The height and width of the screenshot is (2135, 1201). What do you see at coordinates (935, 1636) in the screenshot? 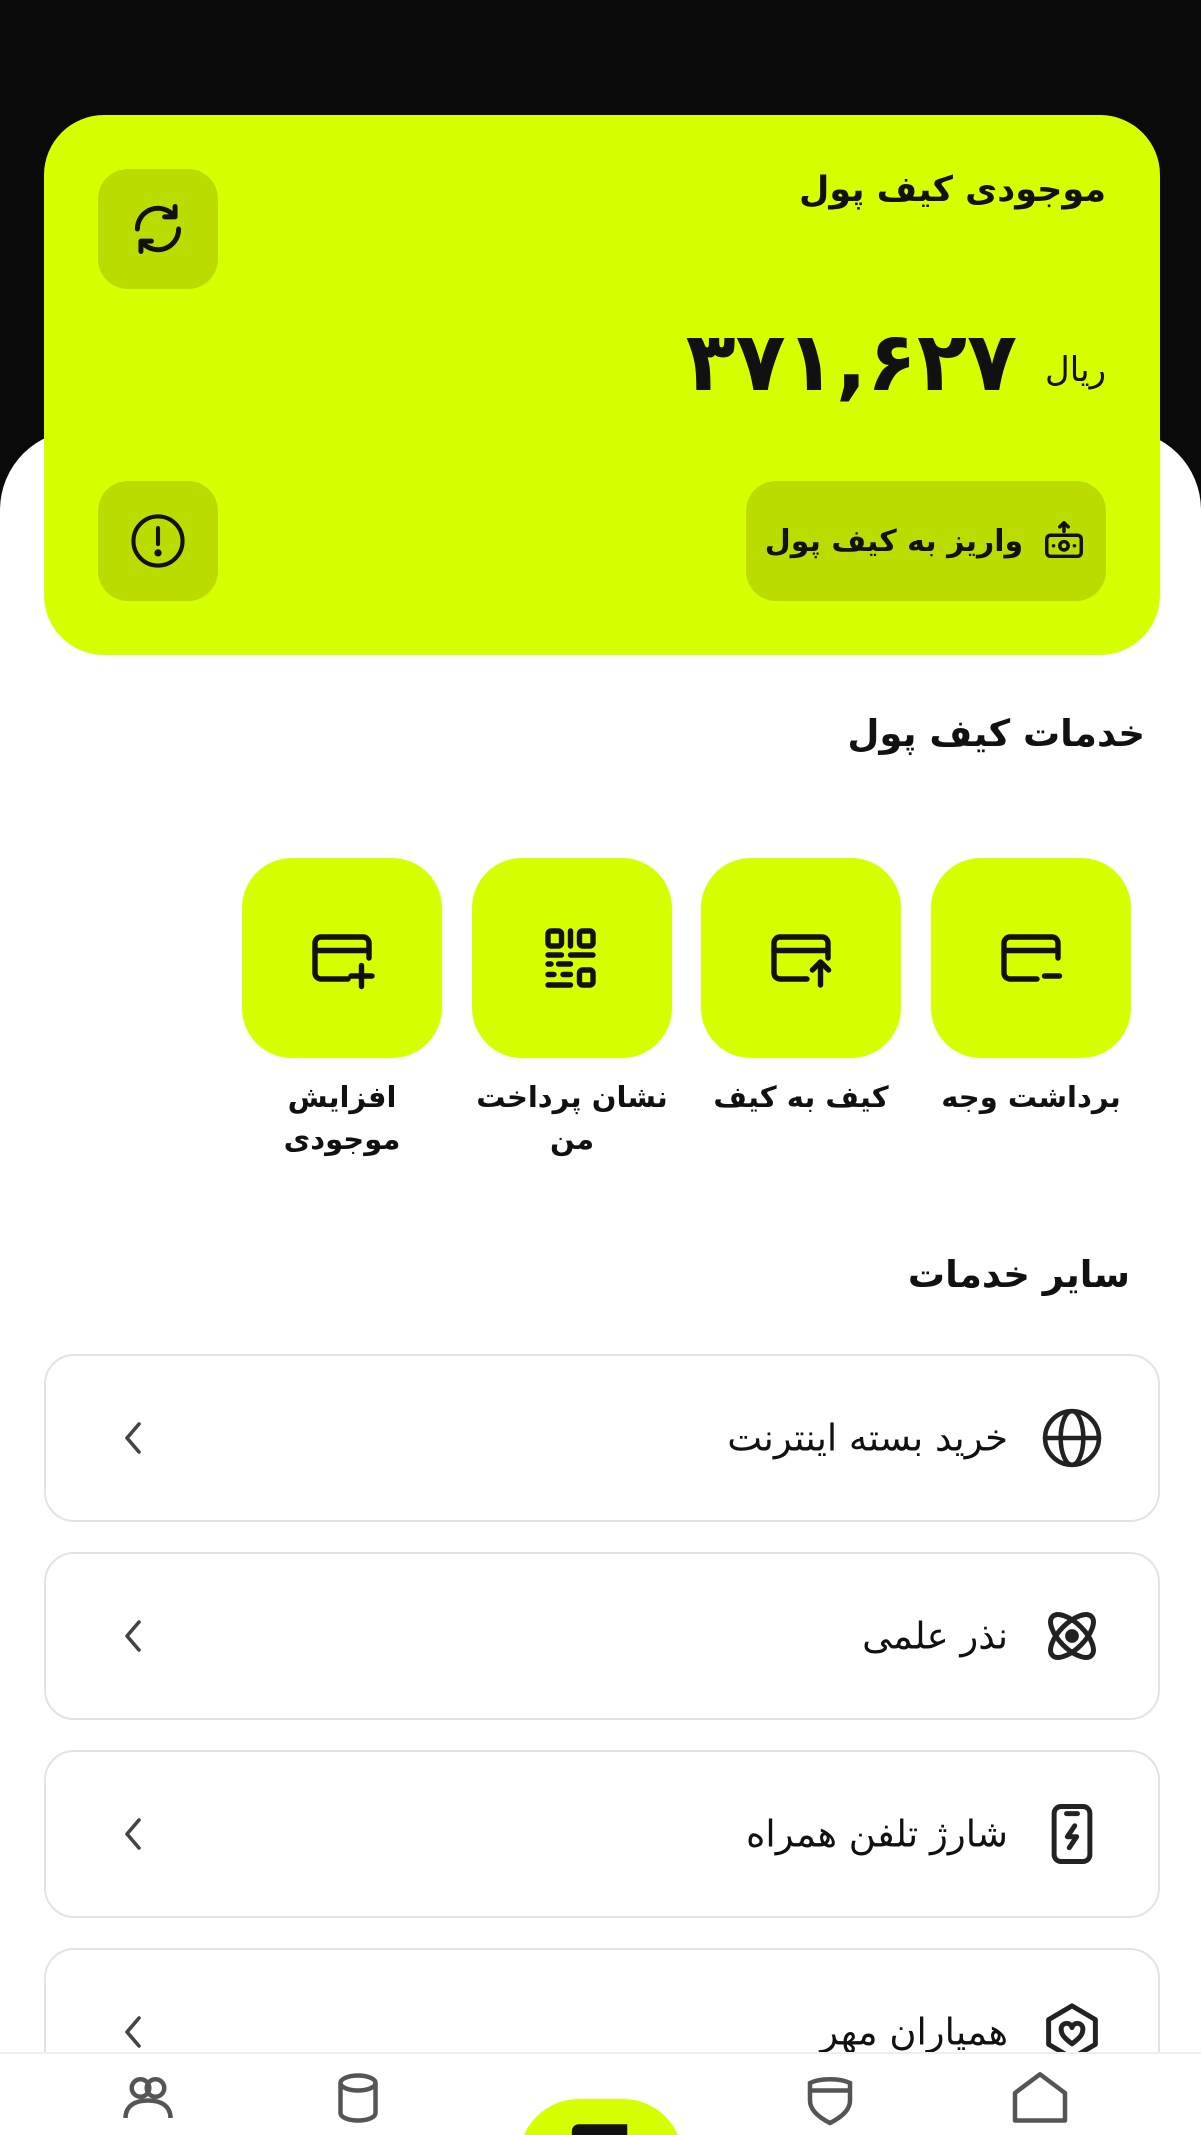
I see `list-item-label: نذر علمی` at bounding box center [935, 1636].